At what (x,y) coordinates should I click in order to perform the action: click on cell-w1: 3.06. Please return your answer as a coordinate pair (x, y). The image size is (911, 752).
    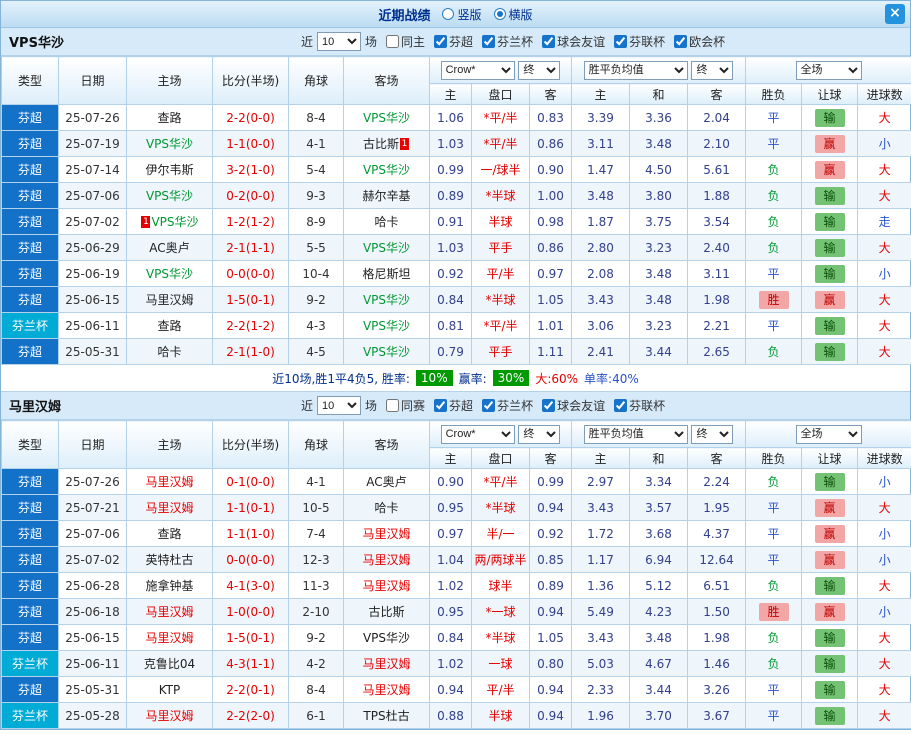
    Looking at the image, I should click on (601, 325).